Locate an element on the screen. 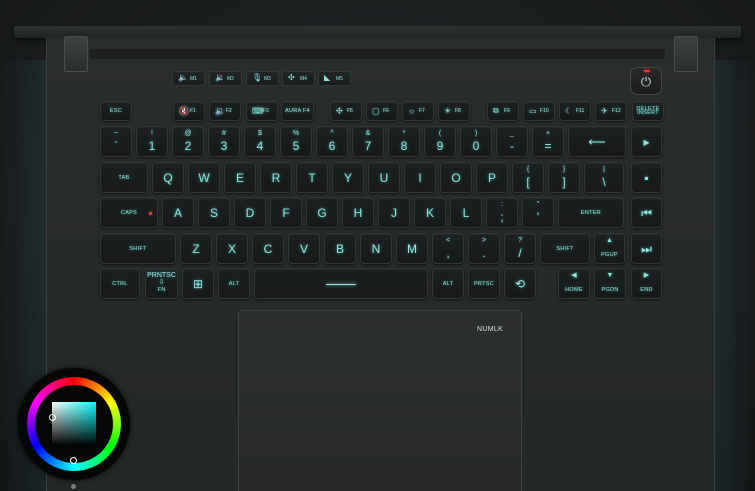 Image resolution: width=755 pixels, height=491 pixels. pgup-key: ▲ PGUP is located at coordinates (609, 248).